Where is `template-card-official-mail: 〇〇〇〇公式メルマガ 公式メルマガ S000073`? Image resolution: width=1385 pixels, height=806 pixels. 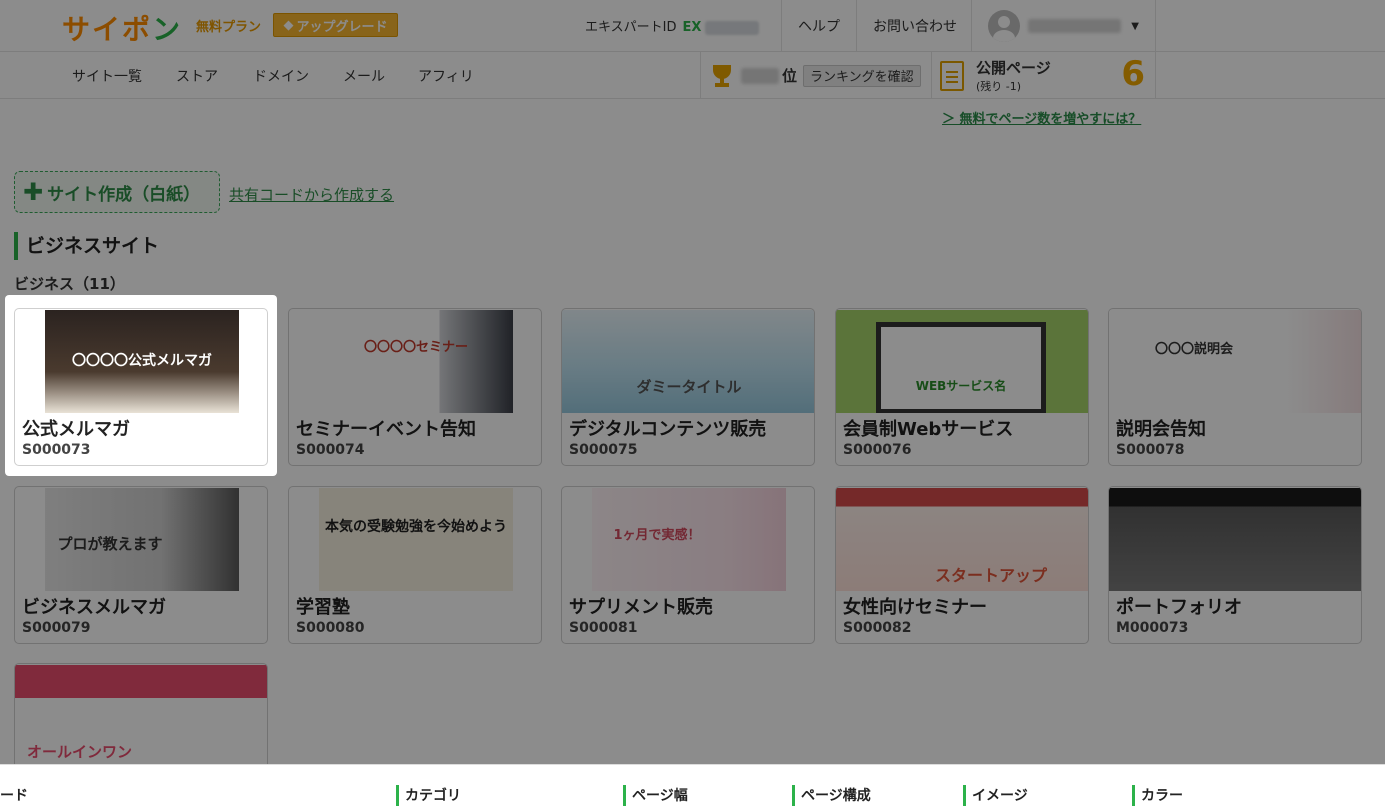
template-card-official-mail: 〇〇〇〇公式メルマガ 公式メルマガ S000073 is located at coordinates (141, 387).